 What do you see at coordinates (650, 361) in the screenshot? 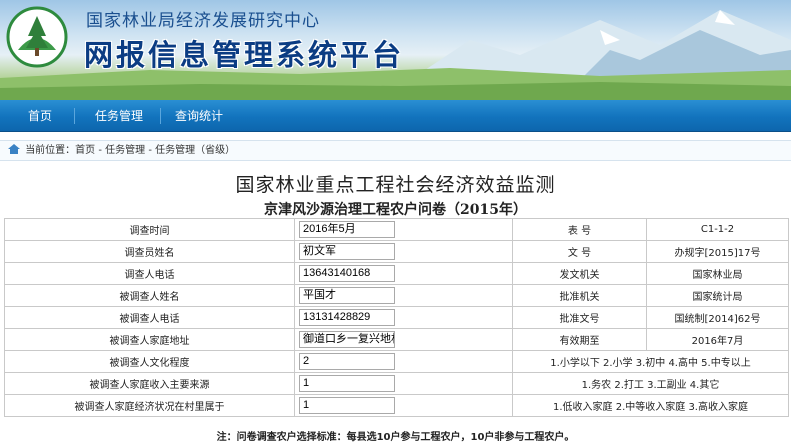
I see `option-note: 1.小学以下 2.小学 3.初中 4.高中 5.中专以上` at bounding box center [650, 361].